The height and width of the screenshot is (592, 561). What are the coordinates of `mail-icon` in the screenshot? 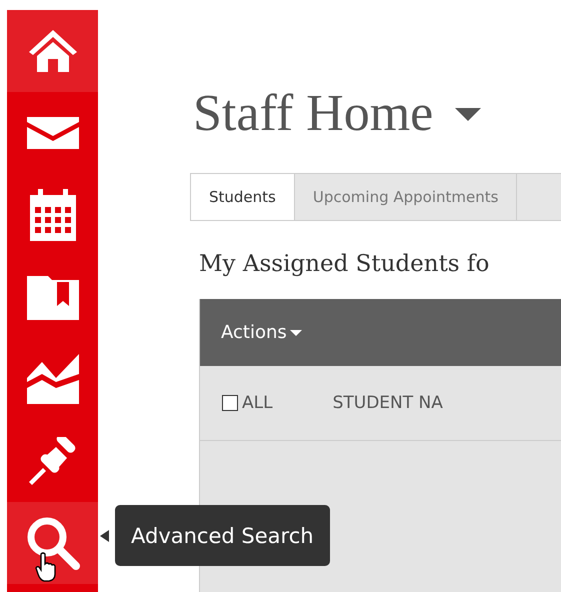 It's located at (53, 133).